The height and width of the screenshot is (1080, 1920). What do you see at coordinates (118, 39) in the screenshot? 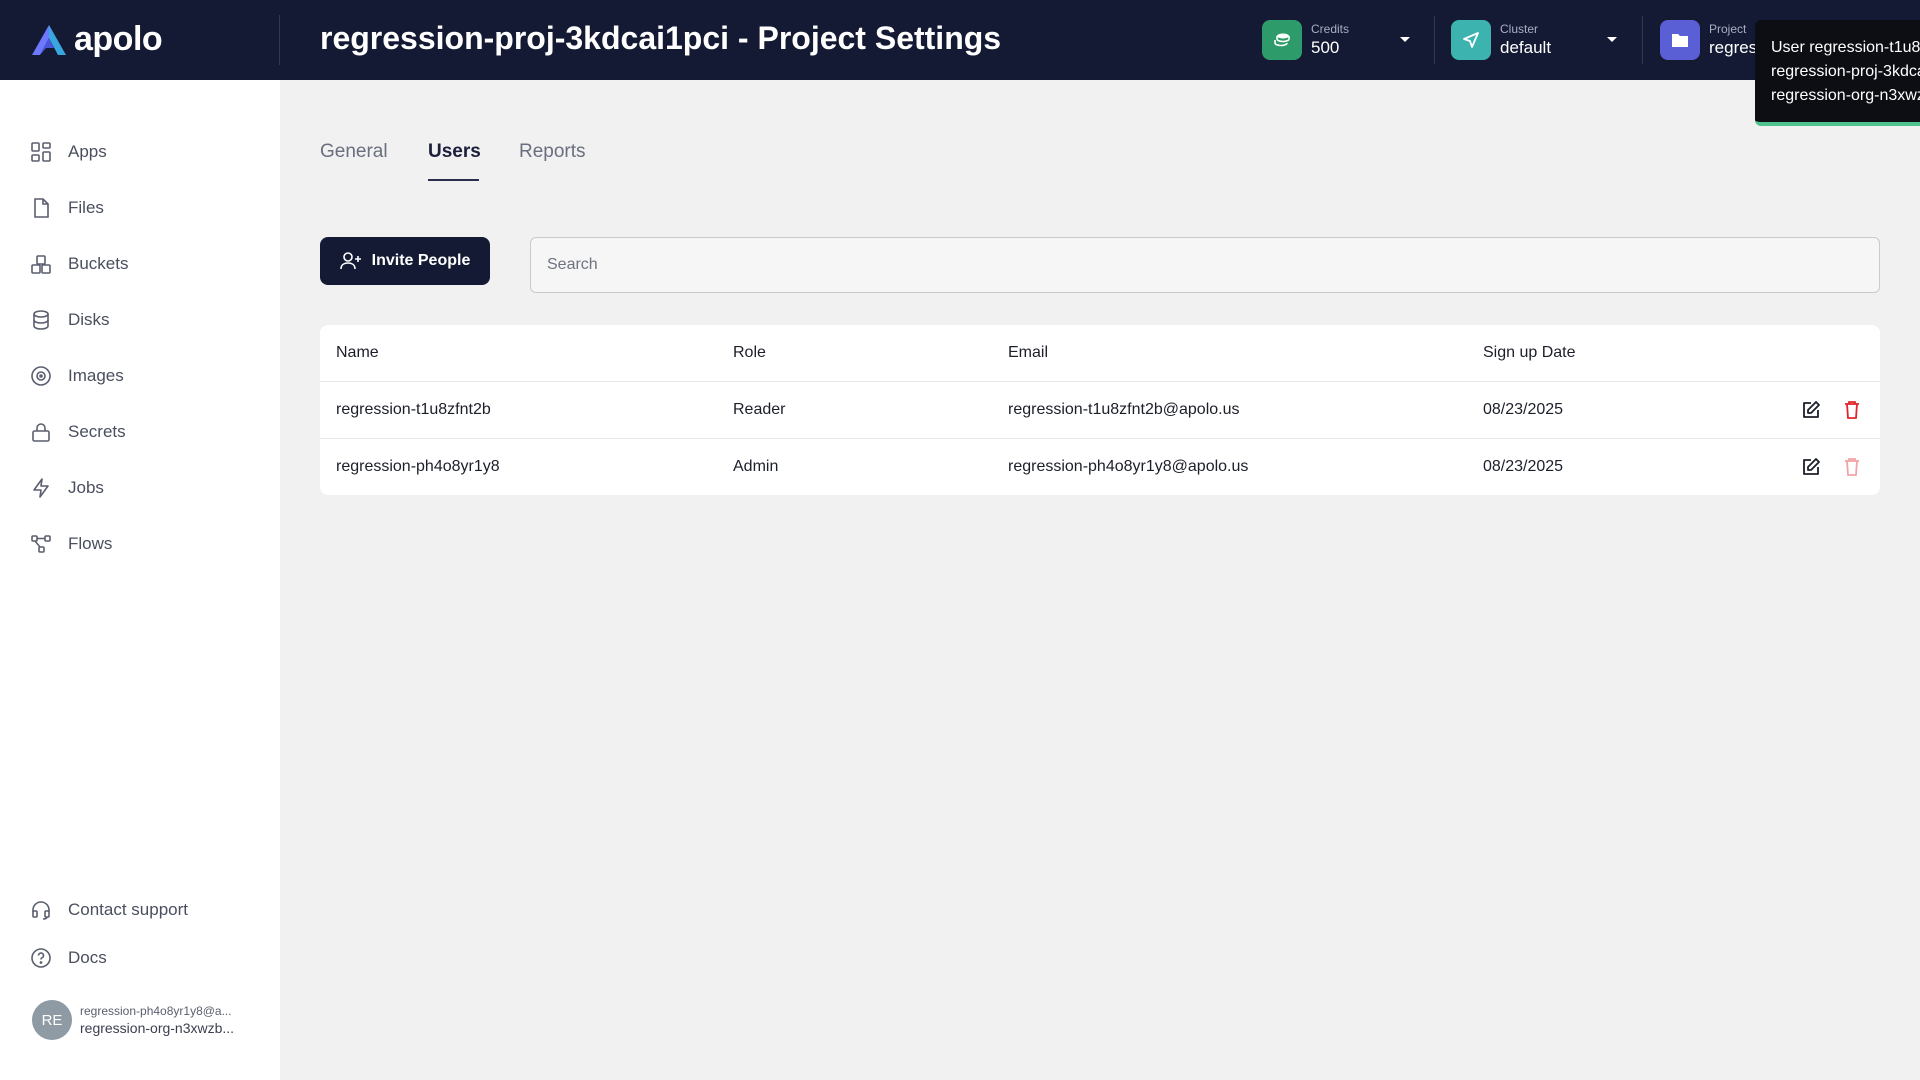
I see `logo-text: apolo` at bounding box center [118, 39].